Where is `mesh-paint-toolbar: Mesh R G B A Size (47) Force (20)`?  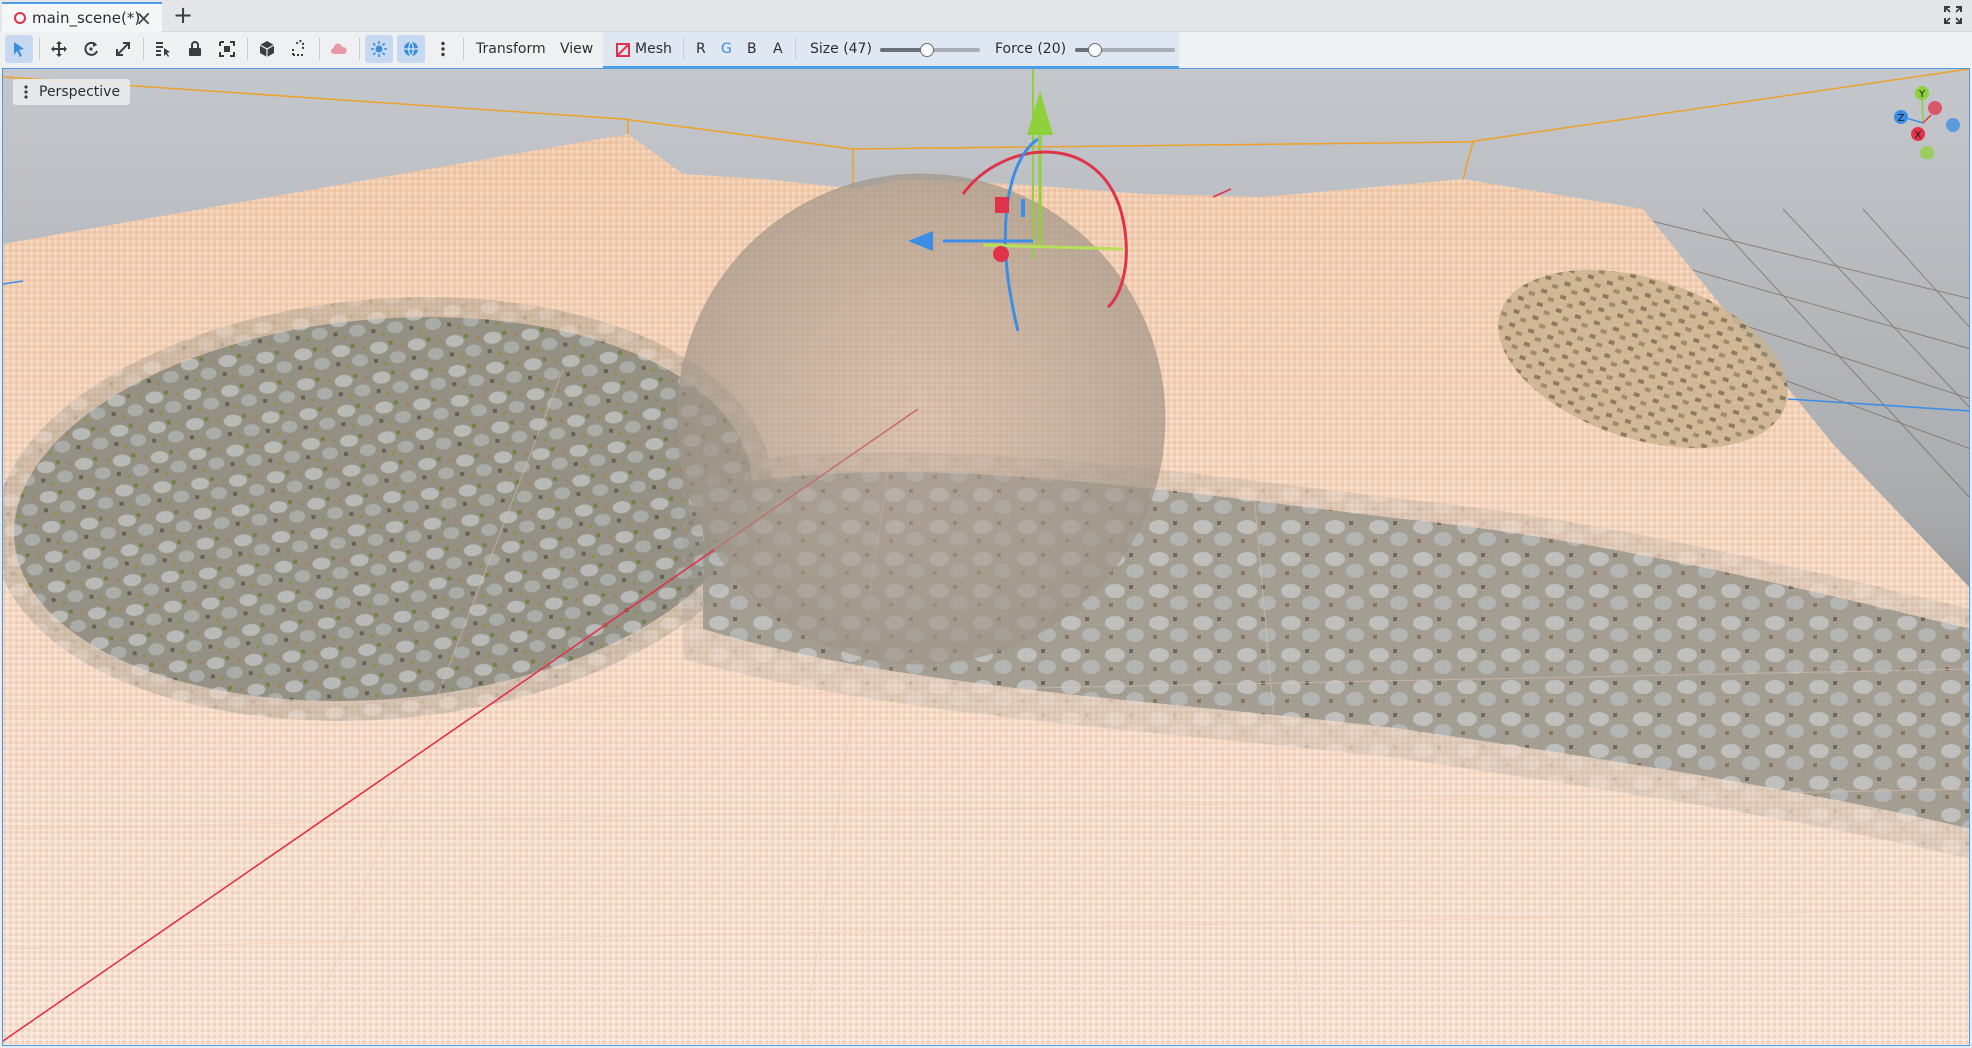
mesh-paint-toolbar: Mesh R G B A Size (47) Force (20) is located at coordinates (891, 50).